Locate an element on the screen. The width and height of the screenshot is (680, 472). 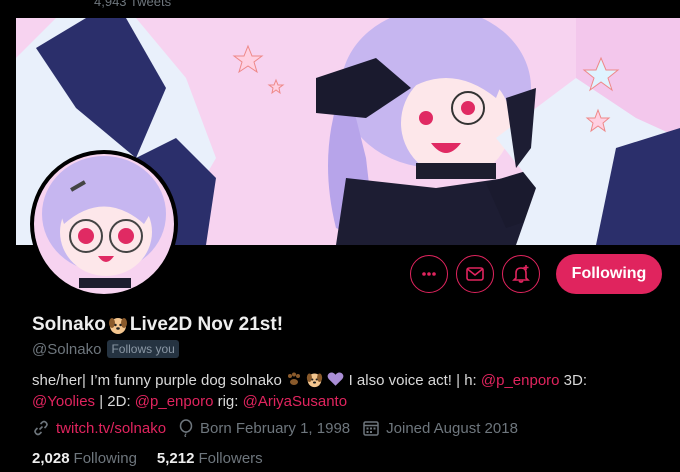
bio-text-3: 3D: is located at coordinates (573, 380).